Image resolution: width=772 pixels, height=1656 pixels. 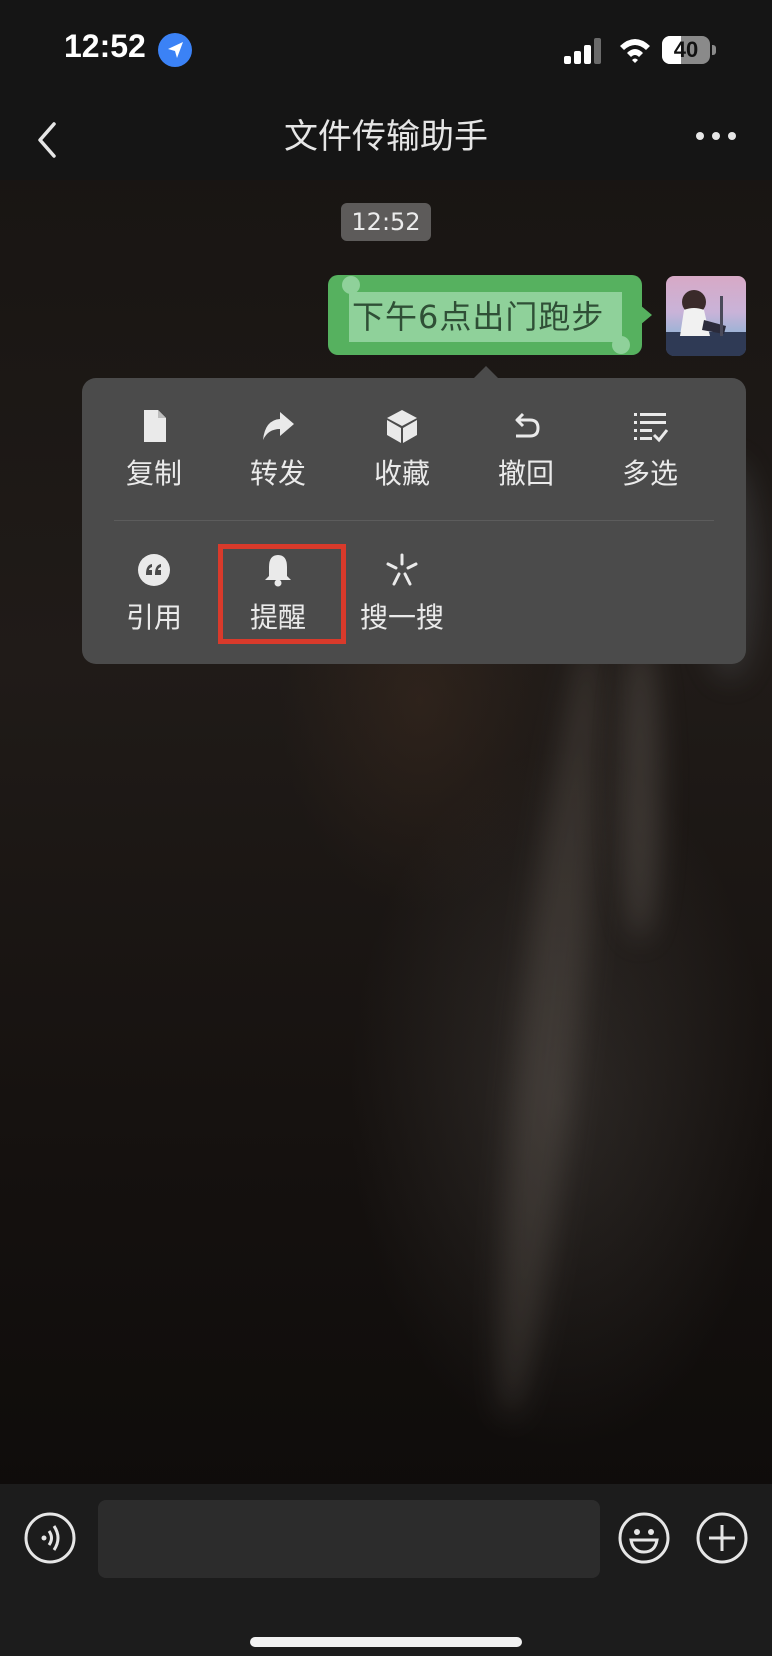 What do you see at coordinates (402, 426) in the screenshot?
I see `cube-icon` at bounding box center [402, 426].